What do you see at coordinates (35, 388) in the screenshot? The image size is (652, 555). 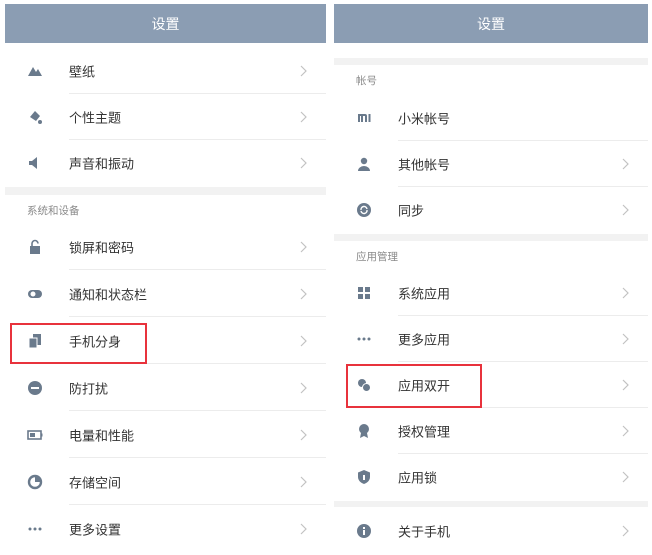 I see `do-not-disturb-icon` at bounding box center [35, 388].